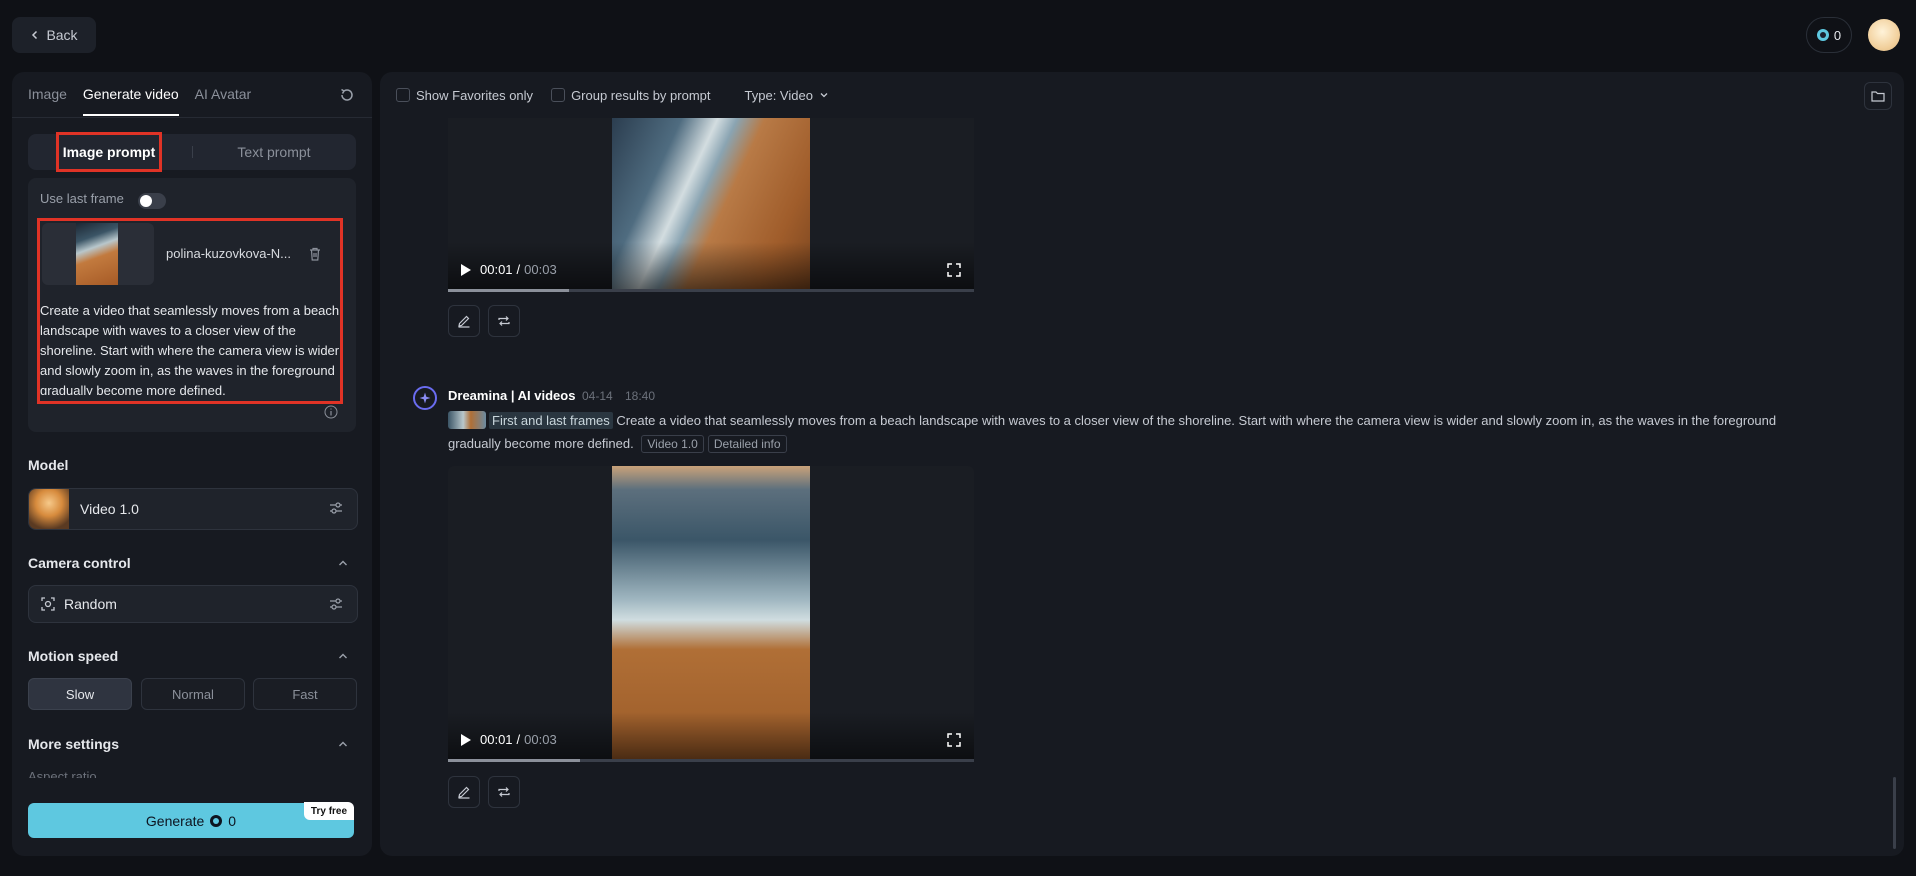 The image size is (1916, 876). What do you see at coordinates (1837, 35) in the screenshot?
I see `credits-count: 0` at bounding box center [1837, 35].